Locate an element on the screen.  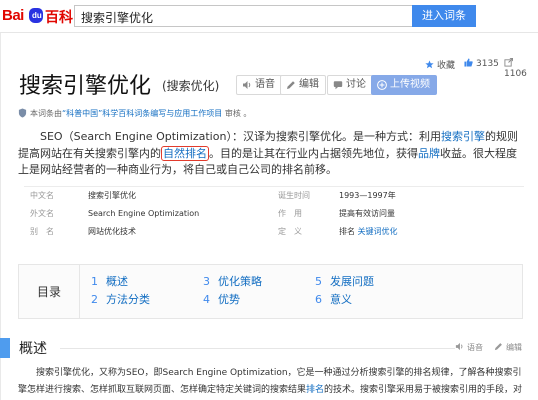
favorite-button: 收藏 is located at coordinates (440, 64).